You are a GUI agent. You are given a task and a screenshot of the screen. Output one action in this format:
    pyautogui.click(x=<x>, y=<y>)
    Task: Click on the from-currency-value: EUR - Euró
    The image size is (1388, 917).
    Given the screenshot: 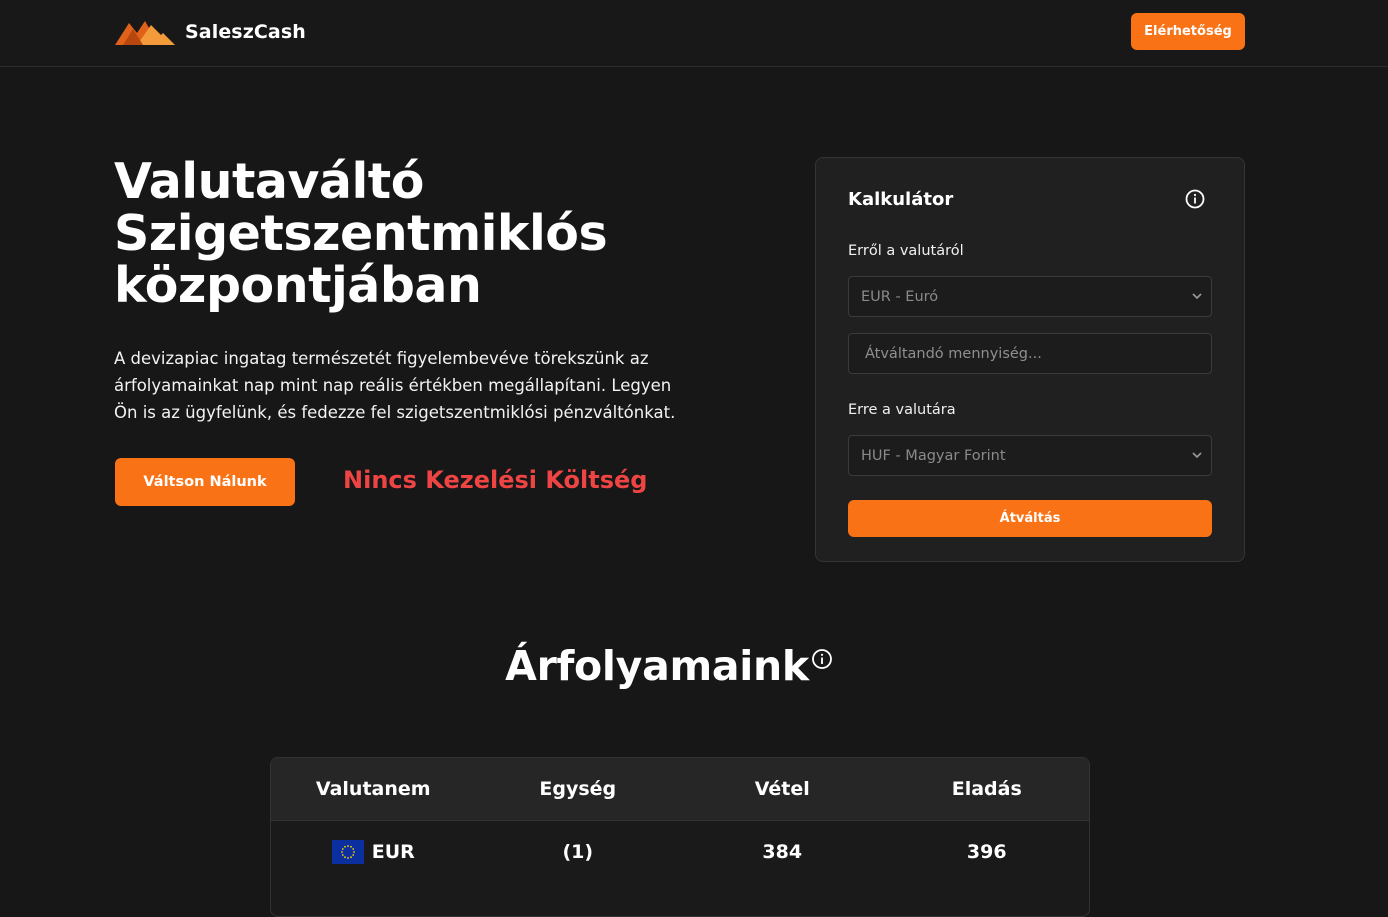 What is the action you would take?
    pyautogui.click(x=900, y=296)
    